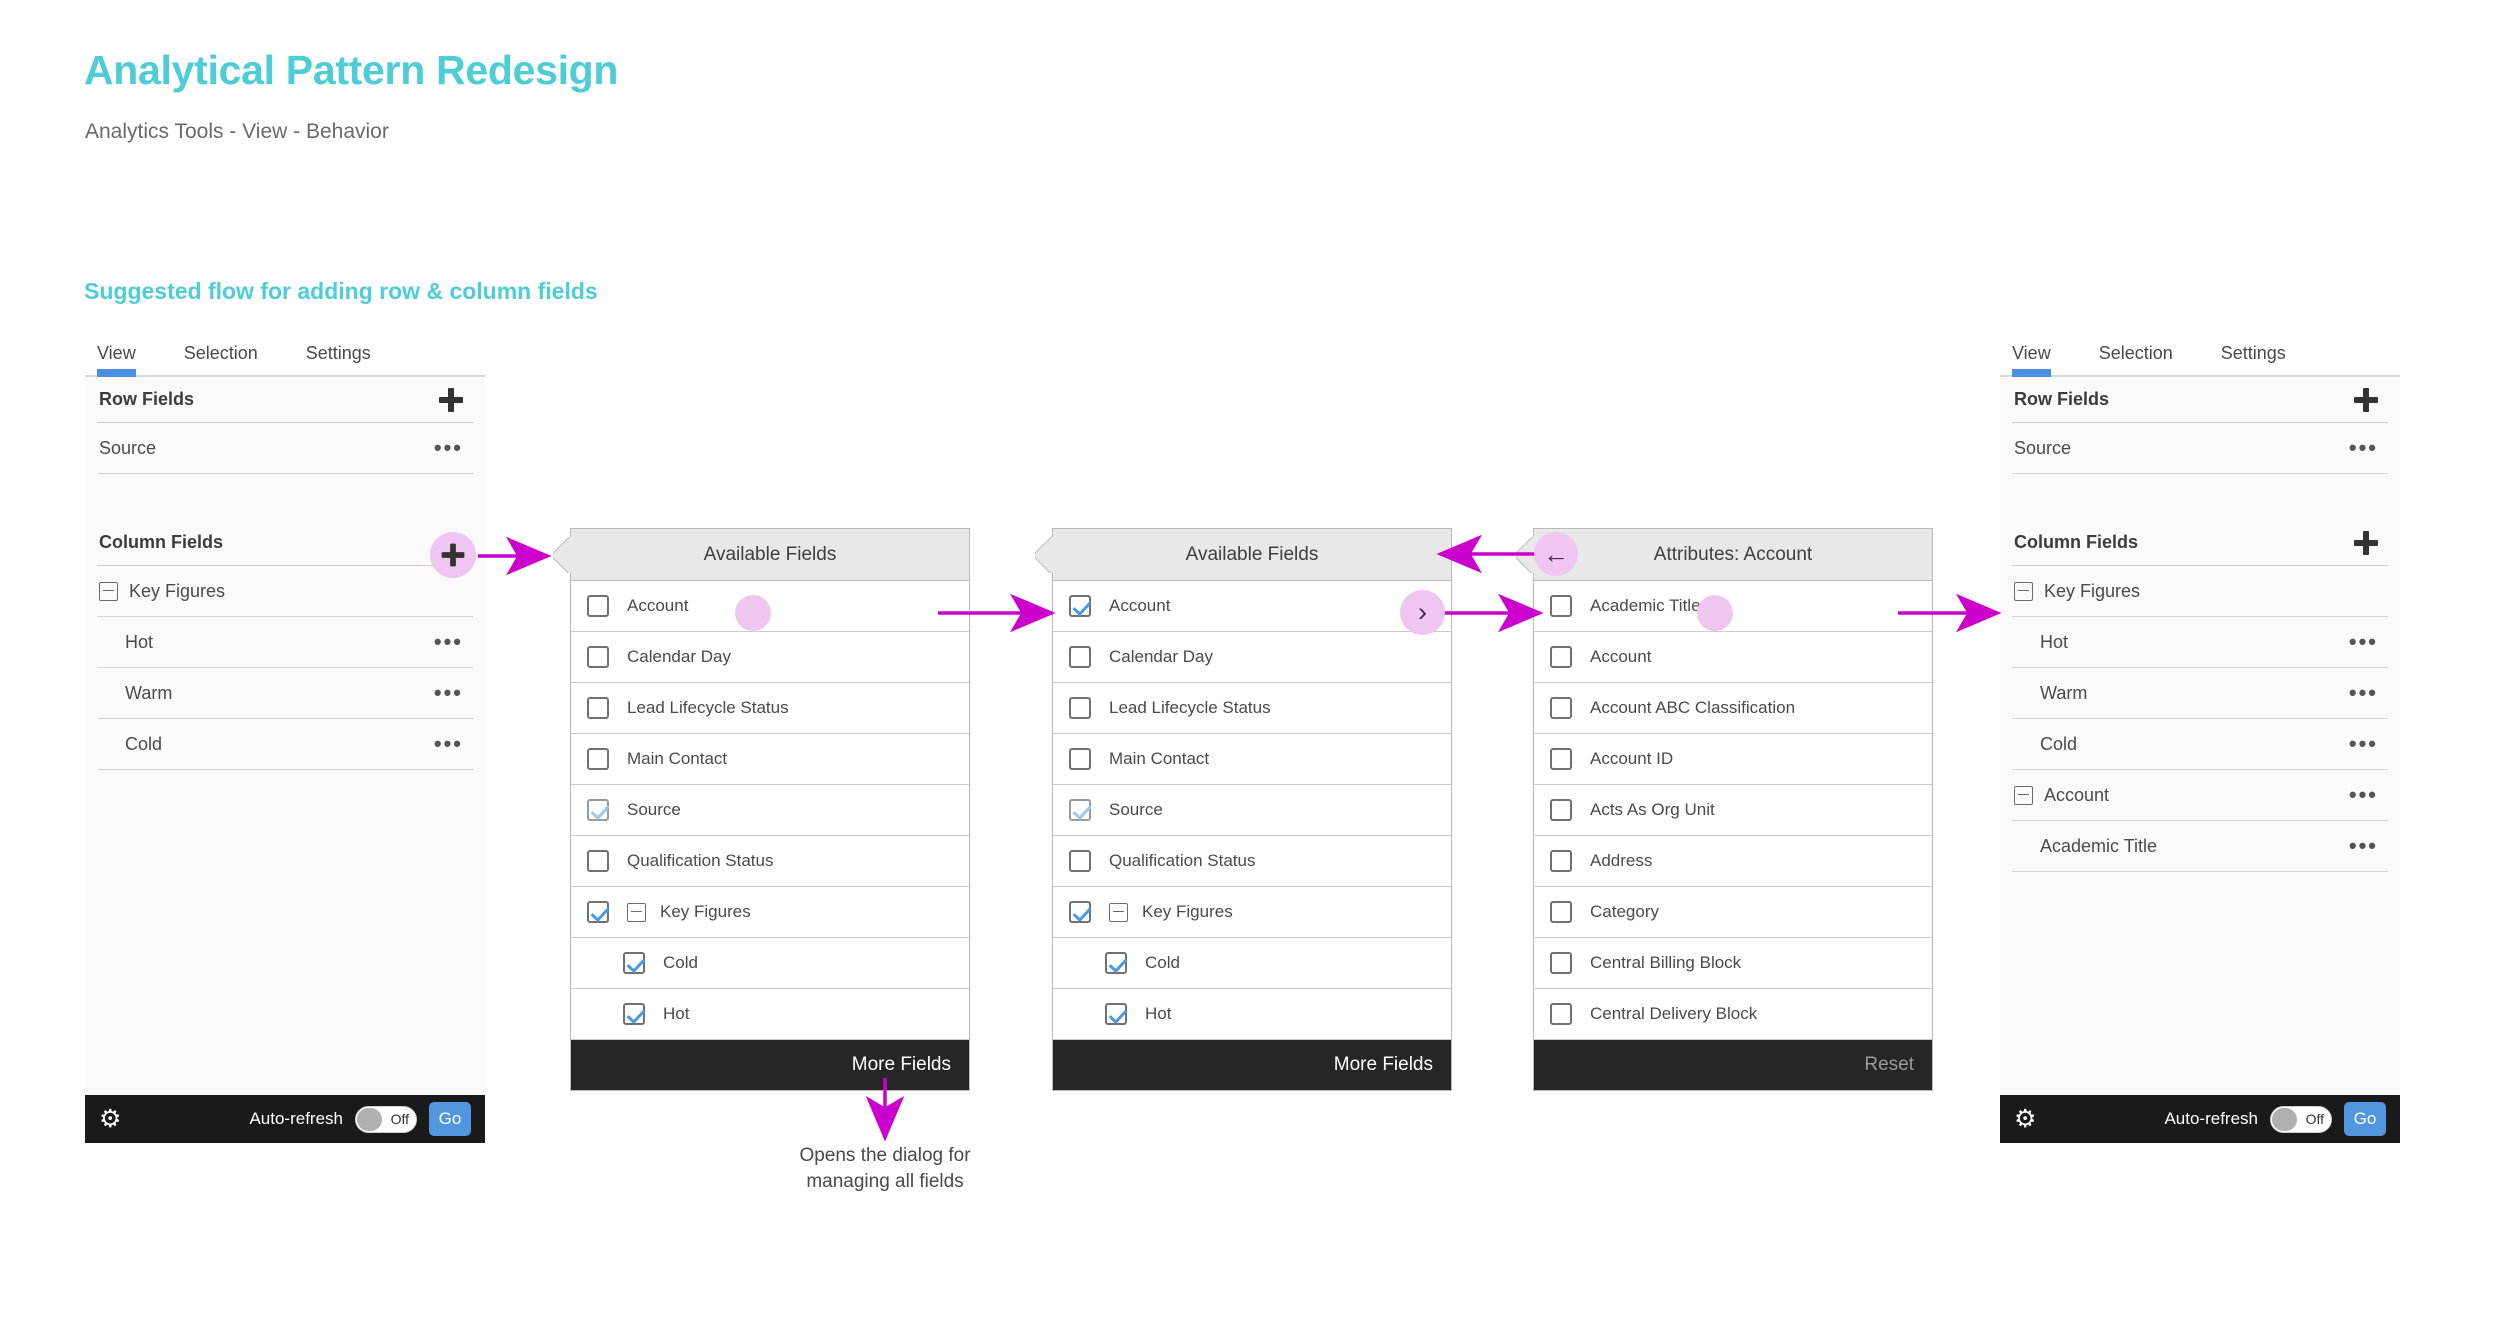 The image size is (2500, 1334). Describe the element at coordinates (1733, 657) in the screenshot. I see `dialog3-row-account: Account` at that location.